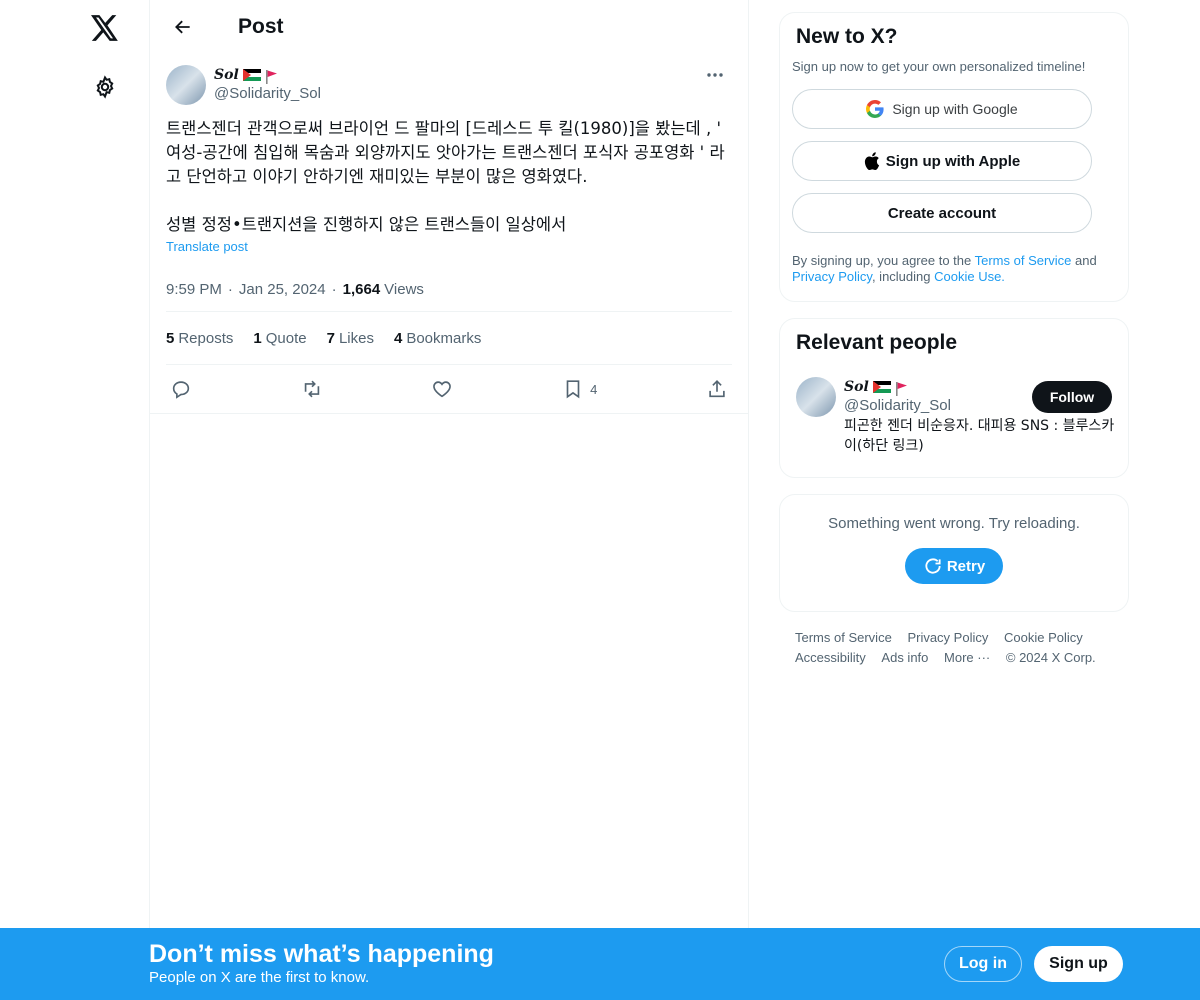  I want to click on stat-label: Quote, so click(286, 338).